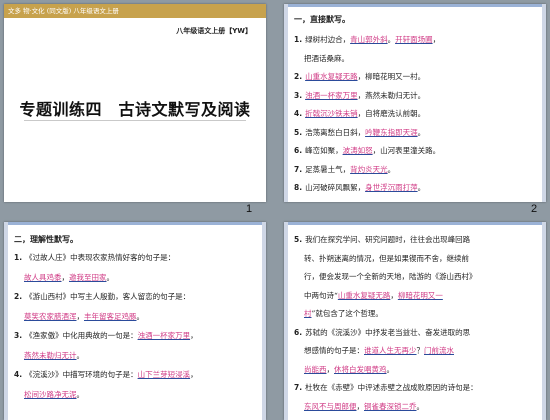 Image resolution: width=550 pixels, height=420 pixels. What do you see at coordinates (534, 209) in the screenshot?
I see `slide-number-2: 2` at bounding box center [534, 209].